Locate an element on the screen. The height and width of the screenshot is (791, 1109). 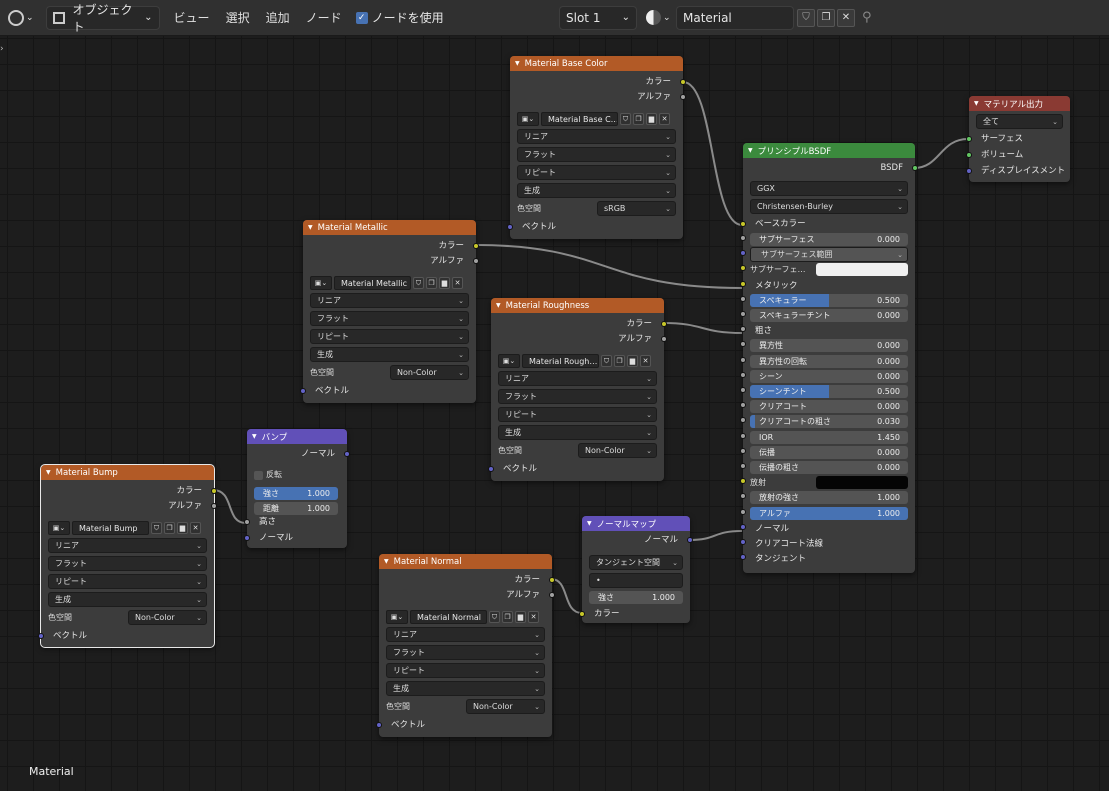
bsdf-value-field: アルファ 1.000 is located at coordinates (829, 513).